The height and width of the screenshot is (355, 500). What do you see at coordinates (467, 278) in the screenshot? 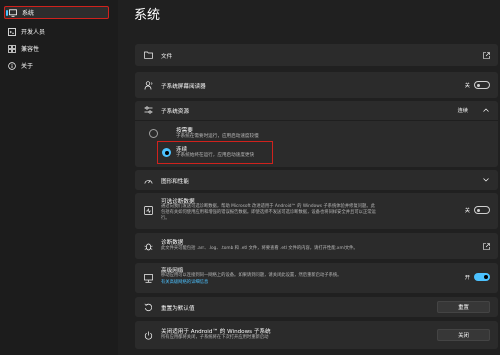
I see `advanced-network-state: 开` at bounding box center [467, 278].